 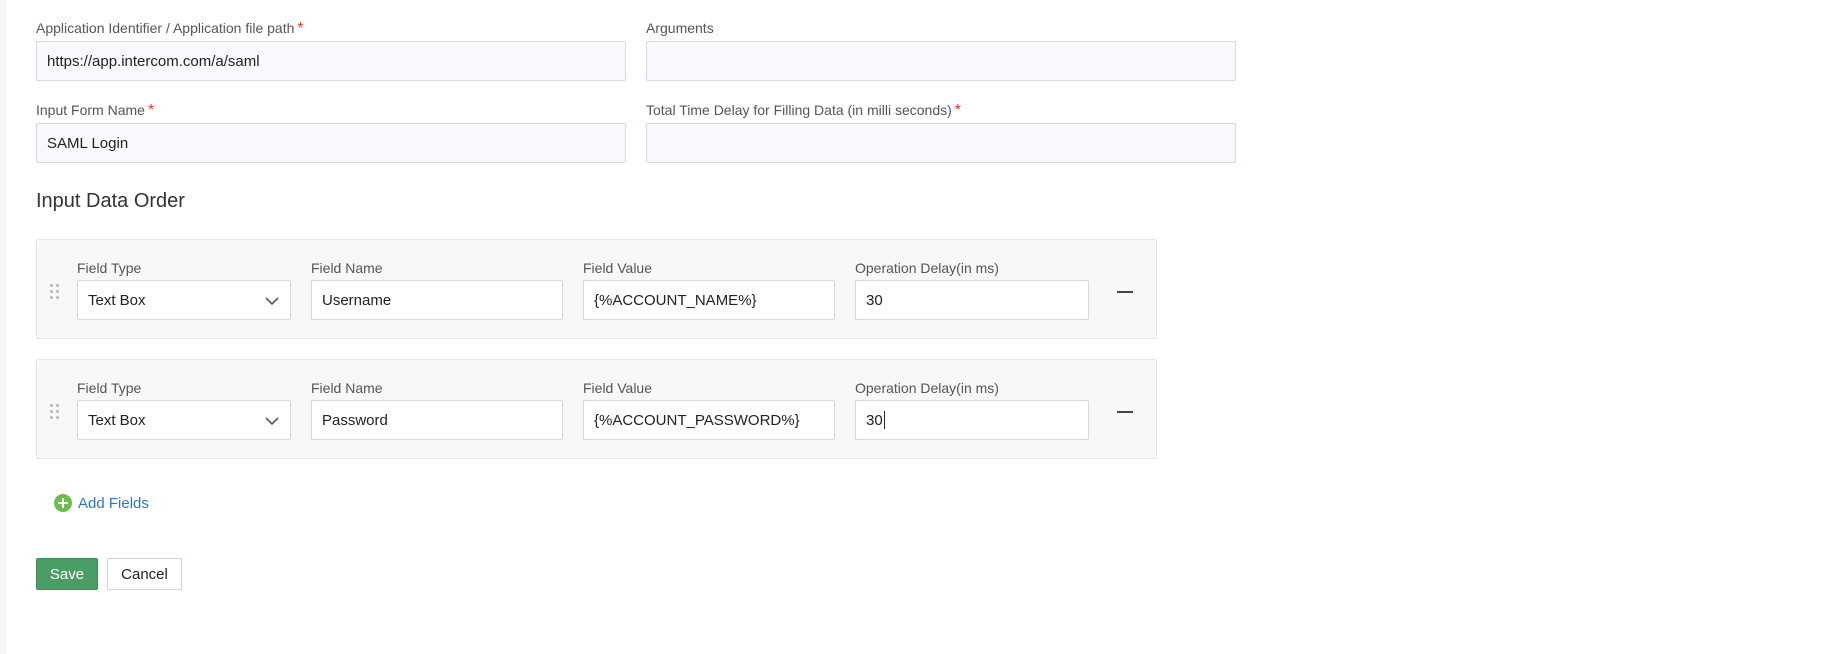 I want to click on field-name-input: Username, so click(x=437, y=300).